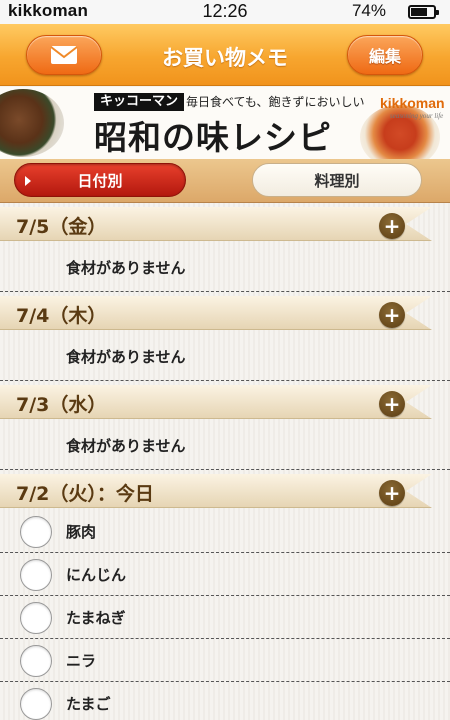  Describe the element at coordinates (32, 123) in the screenshot. I see `banner-dish-image-left` at that location.